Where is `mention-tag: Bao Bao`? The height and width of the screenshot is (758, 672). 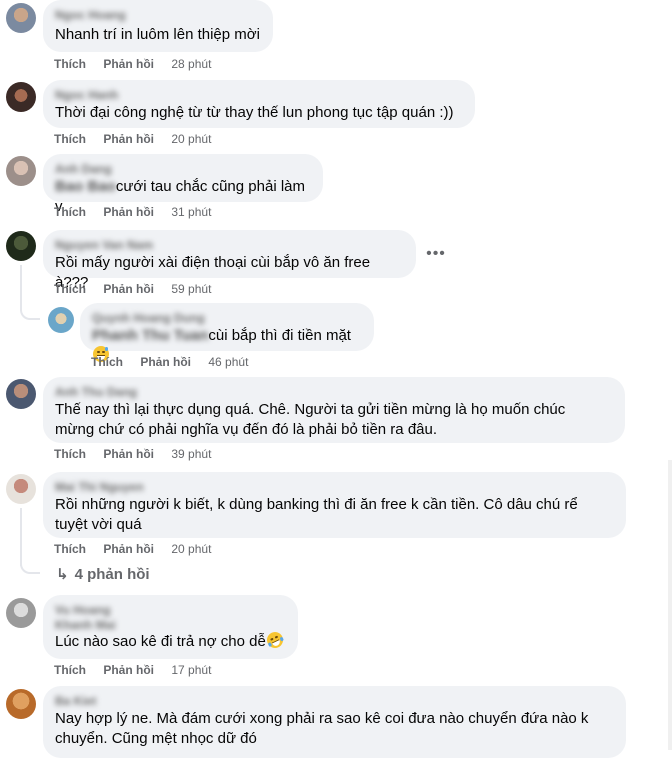 mention-tag: Bao Bao is located at coordinates (85, 186).